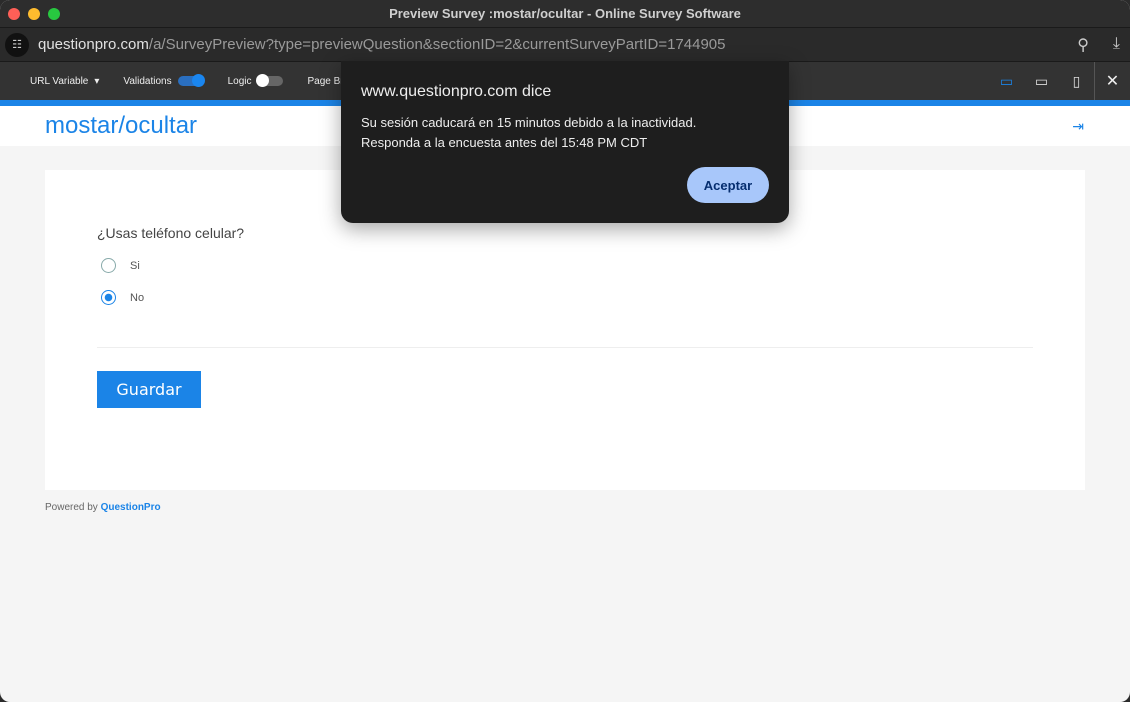 The height and width of the screenshot is (702, 1130). I want to click on maximize-window-button, so click(54, 14).